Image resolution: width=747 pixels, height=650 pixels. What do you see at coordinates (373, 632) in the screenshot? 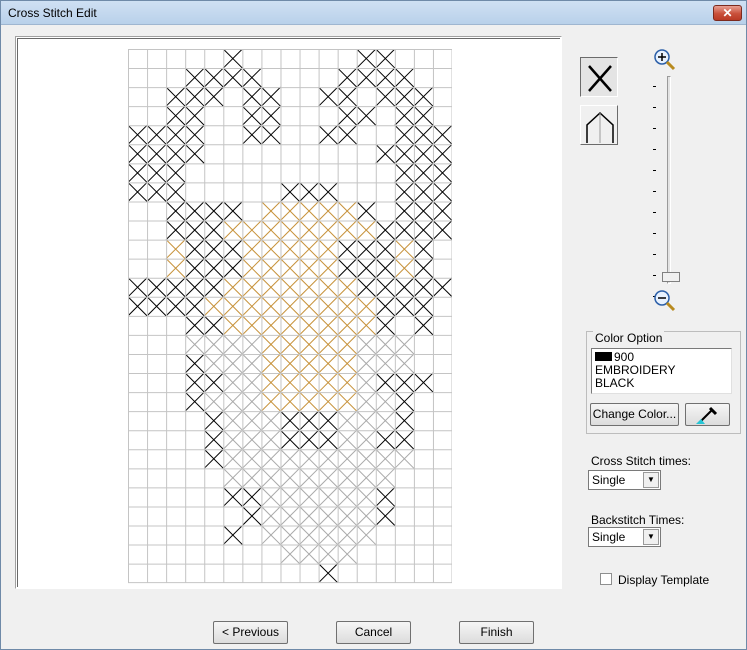
I see `cancel-button: Cancel` at bounding box center [373, 632].